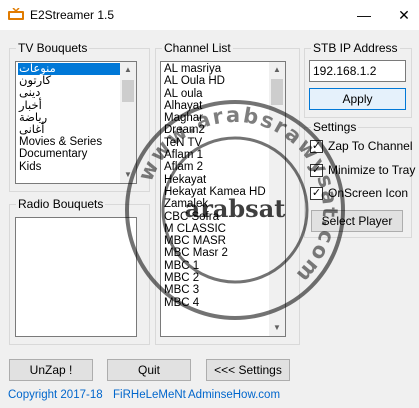 The width and height of the screenshot is (419, 408). What do you see at coordinates (248, 370) in the screenshot?
I see `settings-toggle-button: <<< Settings` at bounding box center [248, 370].